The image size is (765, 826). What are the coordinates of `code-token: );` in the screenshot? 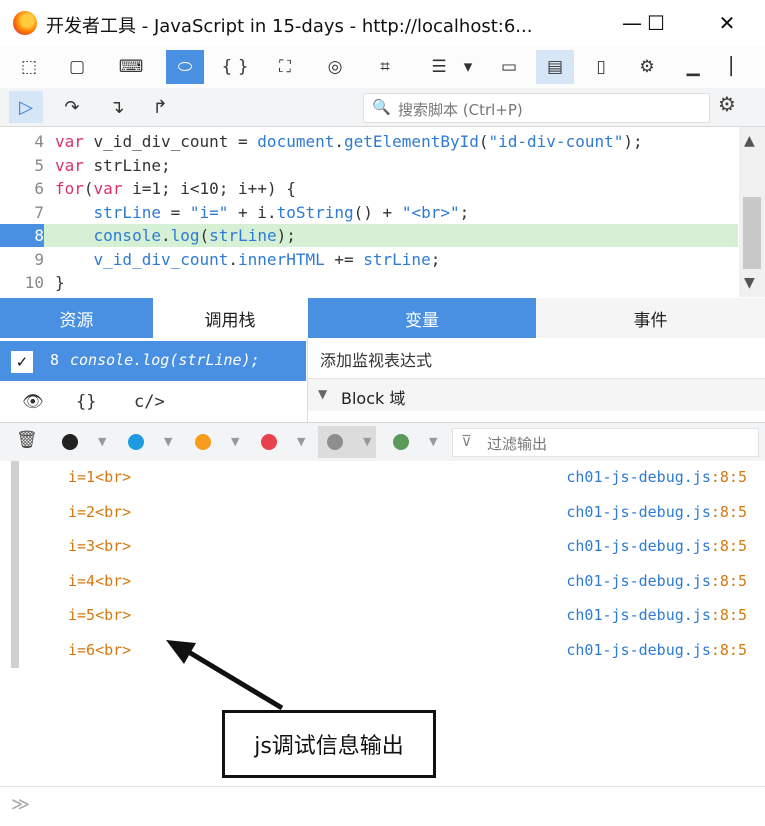 It's located at (286, 235).